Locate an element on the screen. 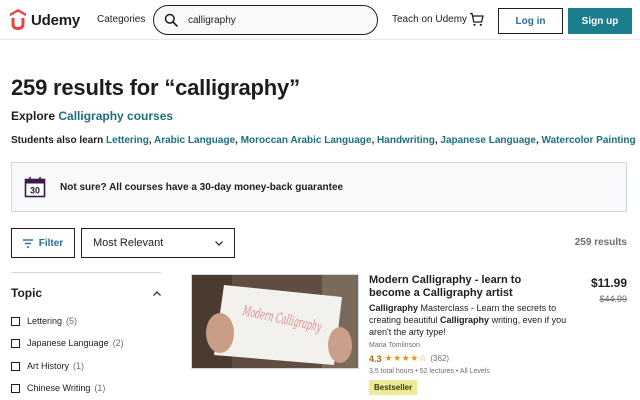 The width and height of the screenshot is (640, 400). star-rating-icon: ★★★★☆ is located at coordinates (406, 358).